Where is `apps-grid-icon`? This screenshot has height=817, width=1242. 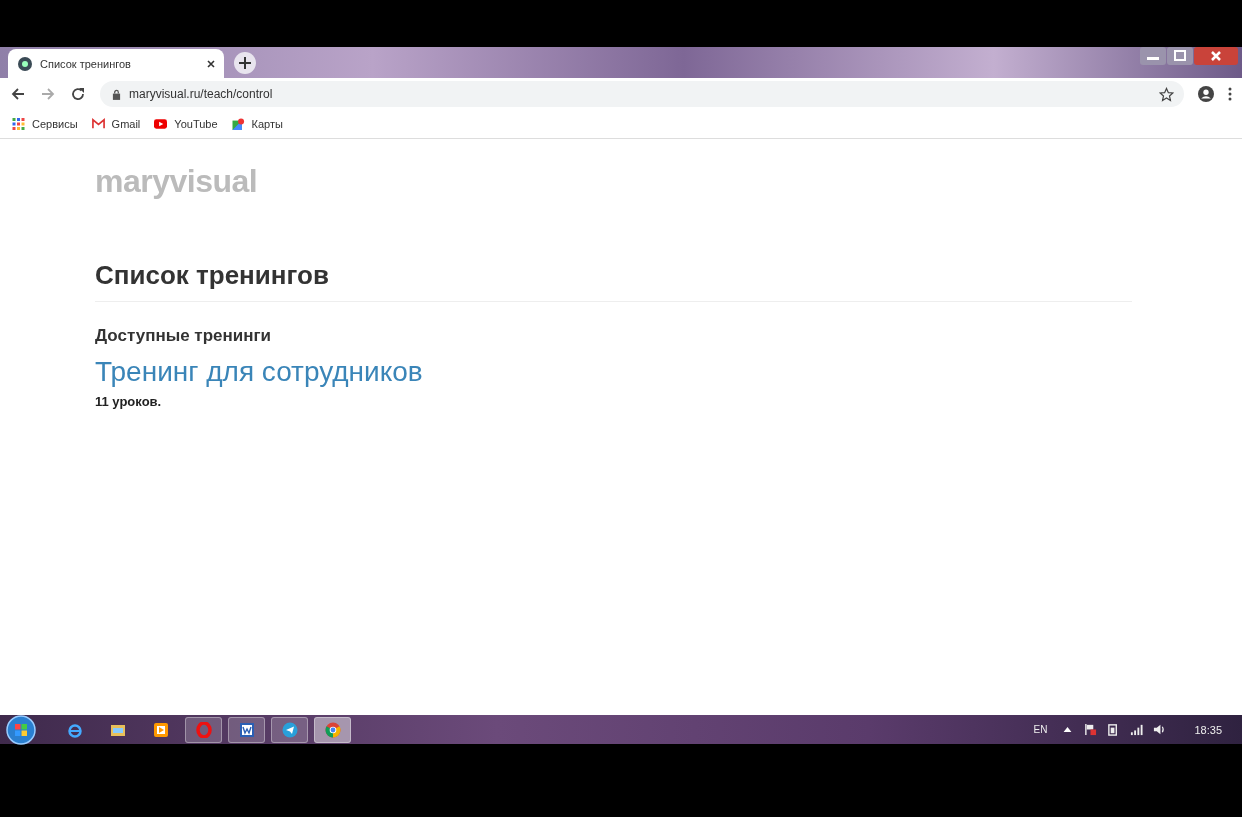
apps-grid-icon is located at coordinates (18, 124).